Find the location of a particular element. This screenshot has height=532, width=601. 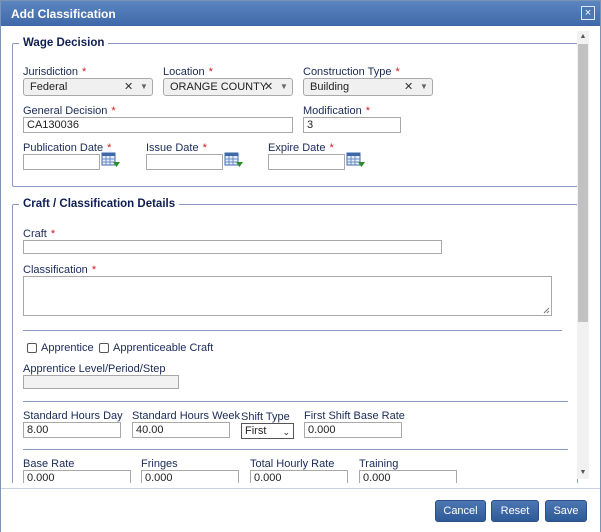

apprentice-level-field is located at coordinates (101, 382).